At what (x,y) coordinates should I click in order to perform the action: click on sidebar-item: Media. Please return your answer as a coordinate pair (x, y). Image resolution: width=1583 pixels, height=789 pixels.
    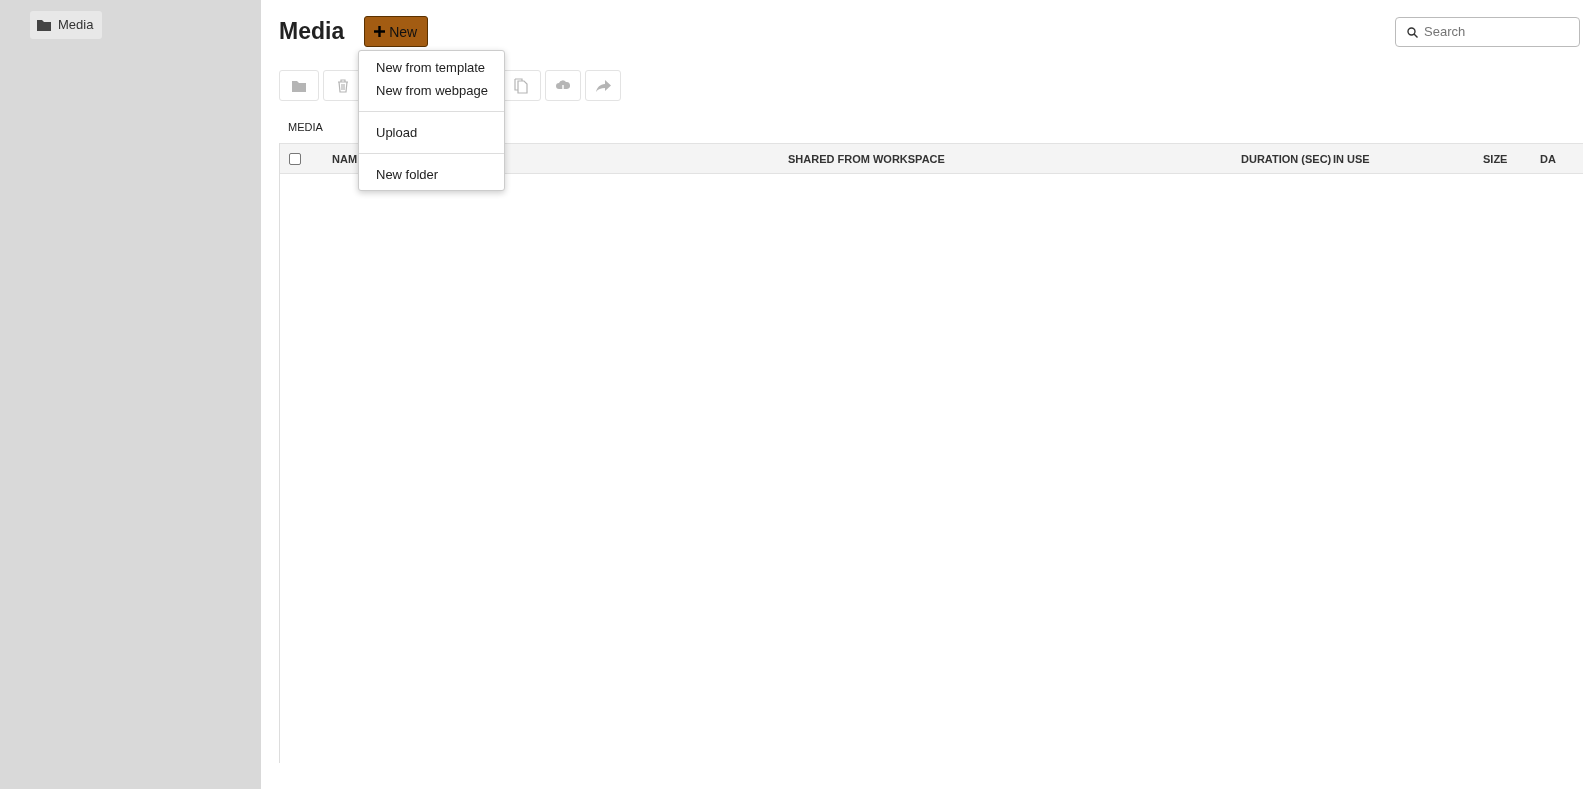
    Looking at the image, I should click on (66, 25).